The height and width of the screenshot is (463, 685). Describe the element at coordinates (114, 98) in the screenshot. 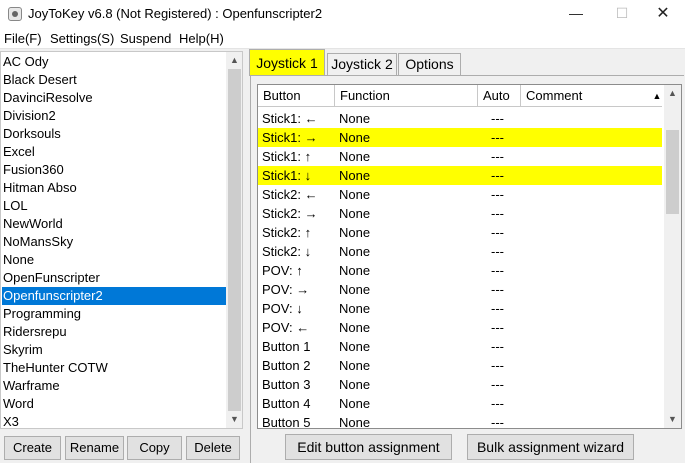

I see `profile-item: DavinciResolve` at that location.